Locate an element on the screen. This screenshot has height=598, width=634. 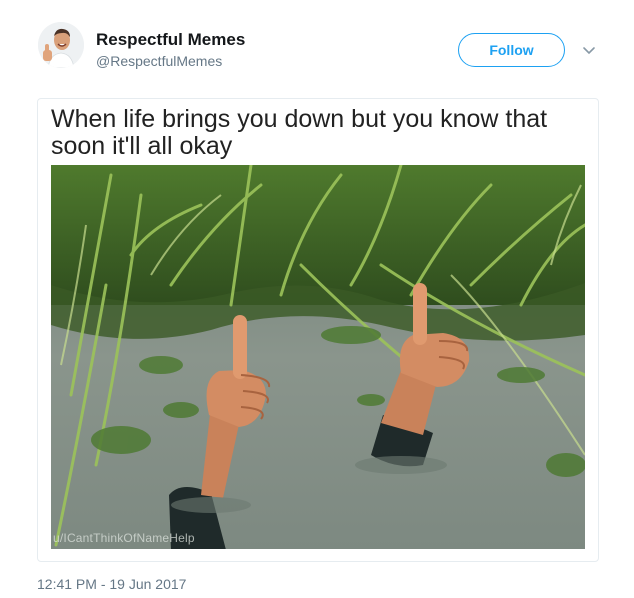
display-name: Respectful Memes is located at coordinates (170, 40).